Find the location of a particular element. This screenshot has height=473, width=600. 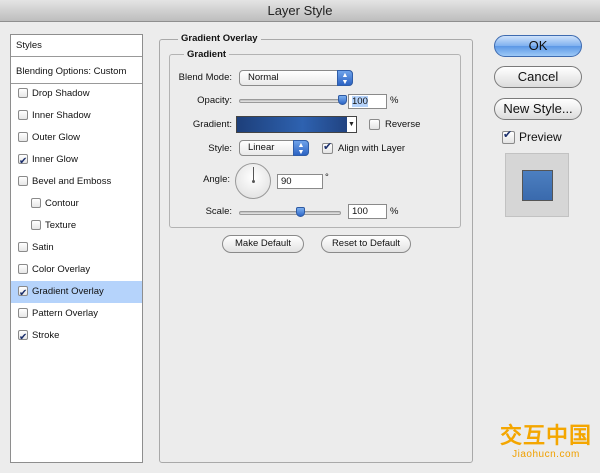

align-with-layer-checkbox is located at coordinates (327, 147).